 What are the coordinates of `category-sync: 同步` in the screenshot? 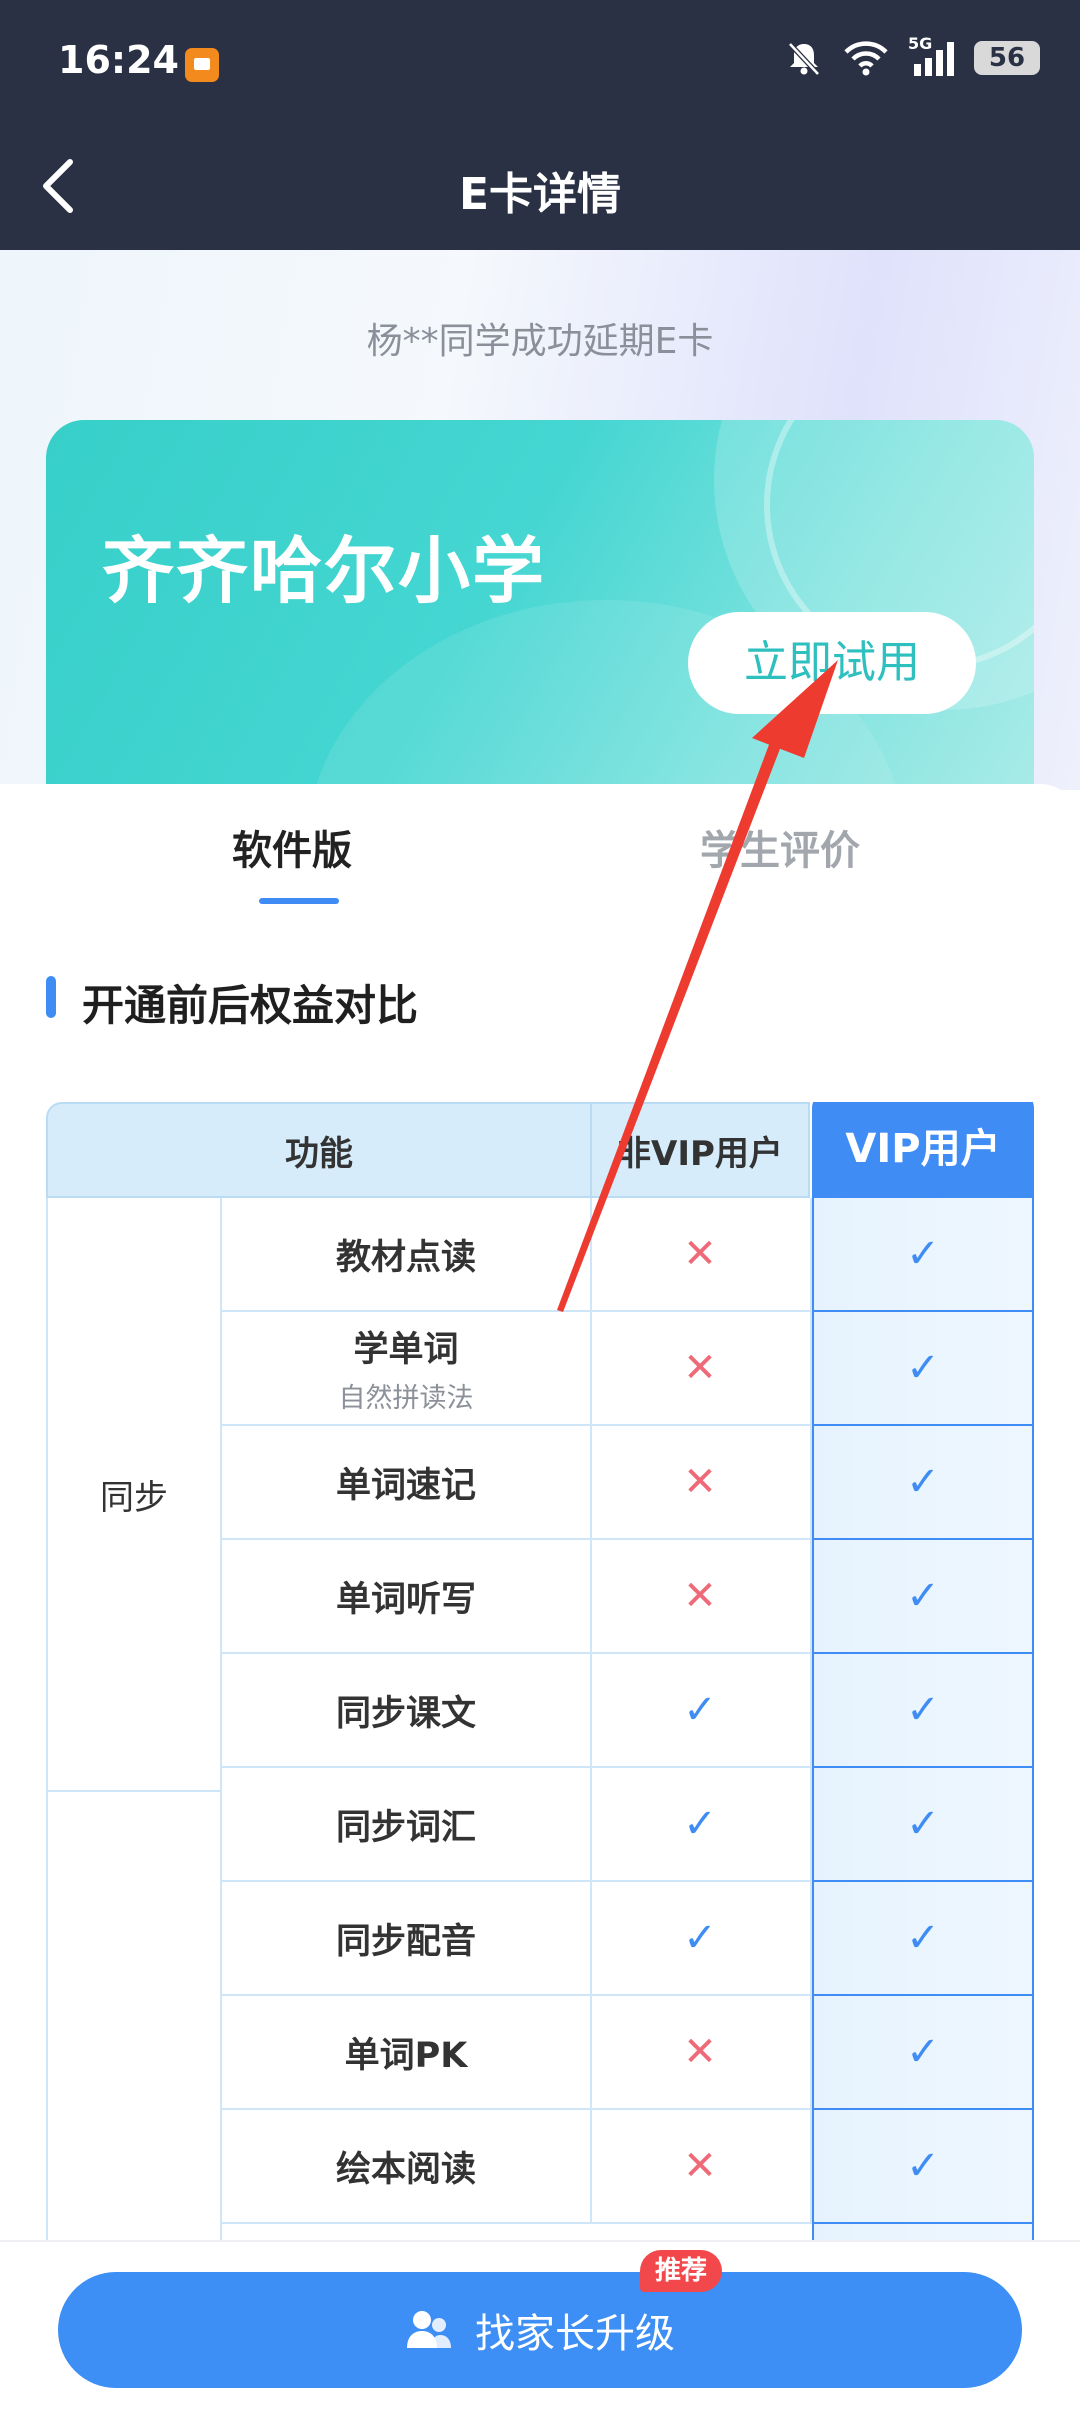 It's located at (134, 1495).